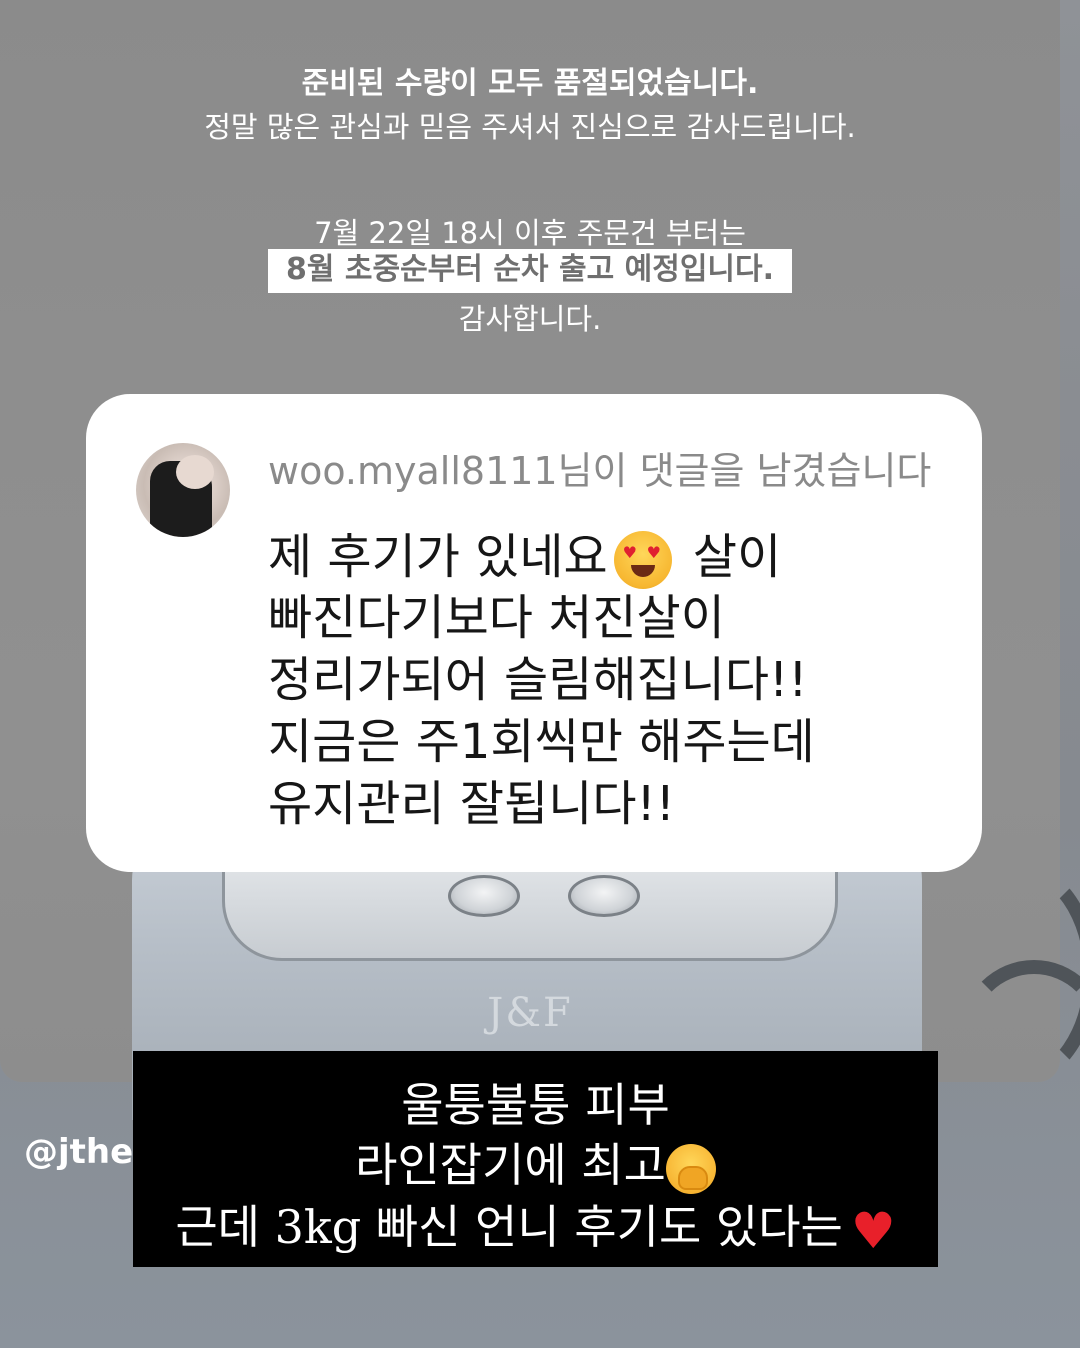 This screenshot has width=1080, height=1348. What do you see at coordinates (541, 742) in the screenshot?
I see `comment-line-4: 지금은 주1회씩만 해주는데` at bounding box center [541, 742].